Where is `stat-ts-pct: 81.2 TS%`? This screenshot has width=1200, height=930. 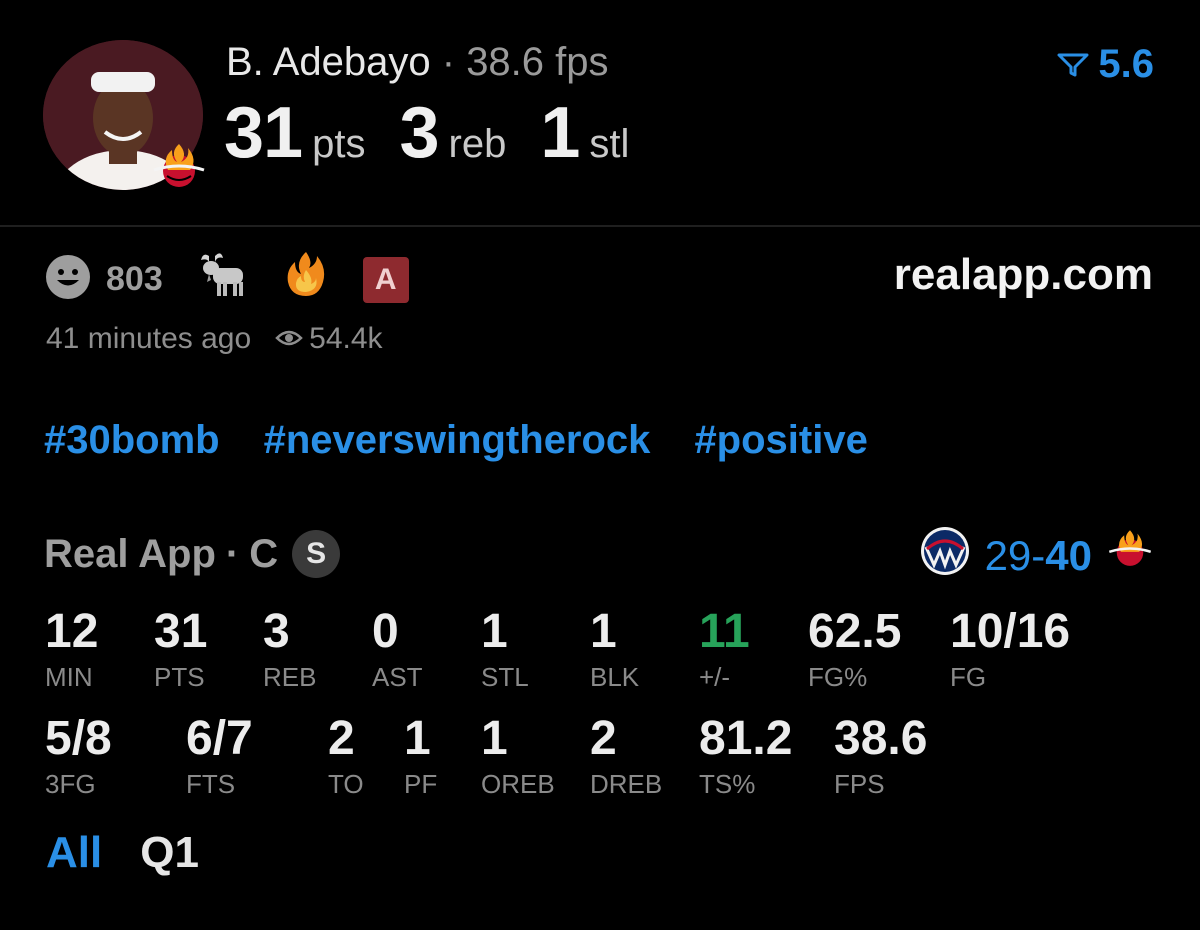 stat-ts-pct: 81.2 TS% is located at coordinates (746, 756).